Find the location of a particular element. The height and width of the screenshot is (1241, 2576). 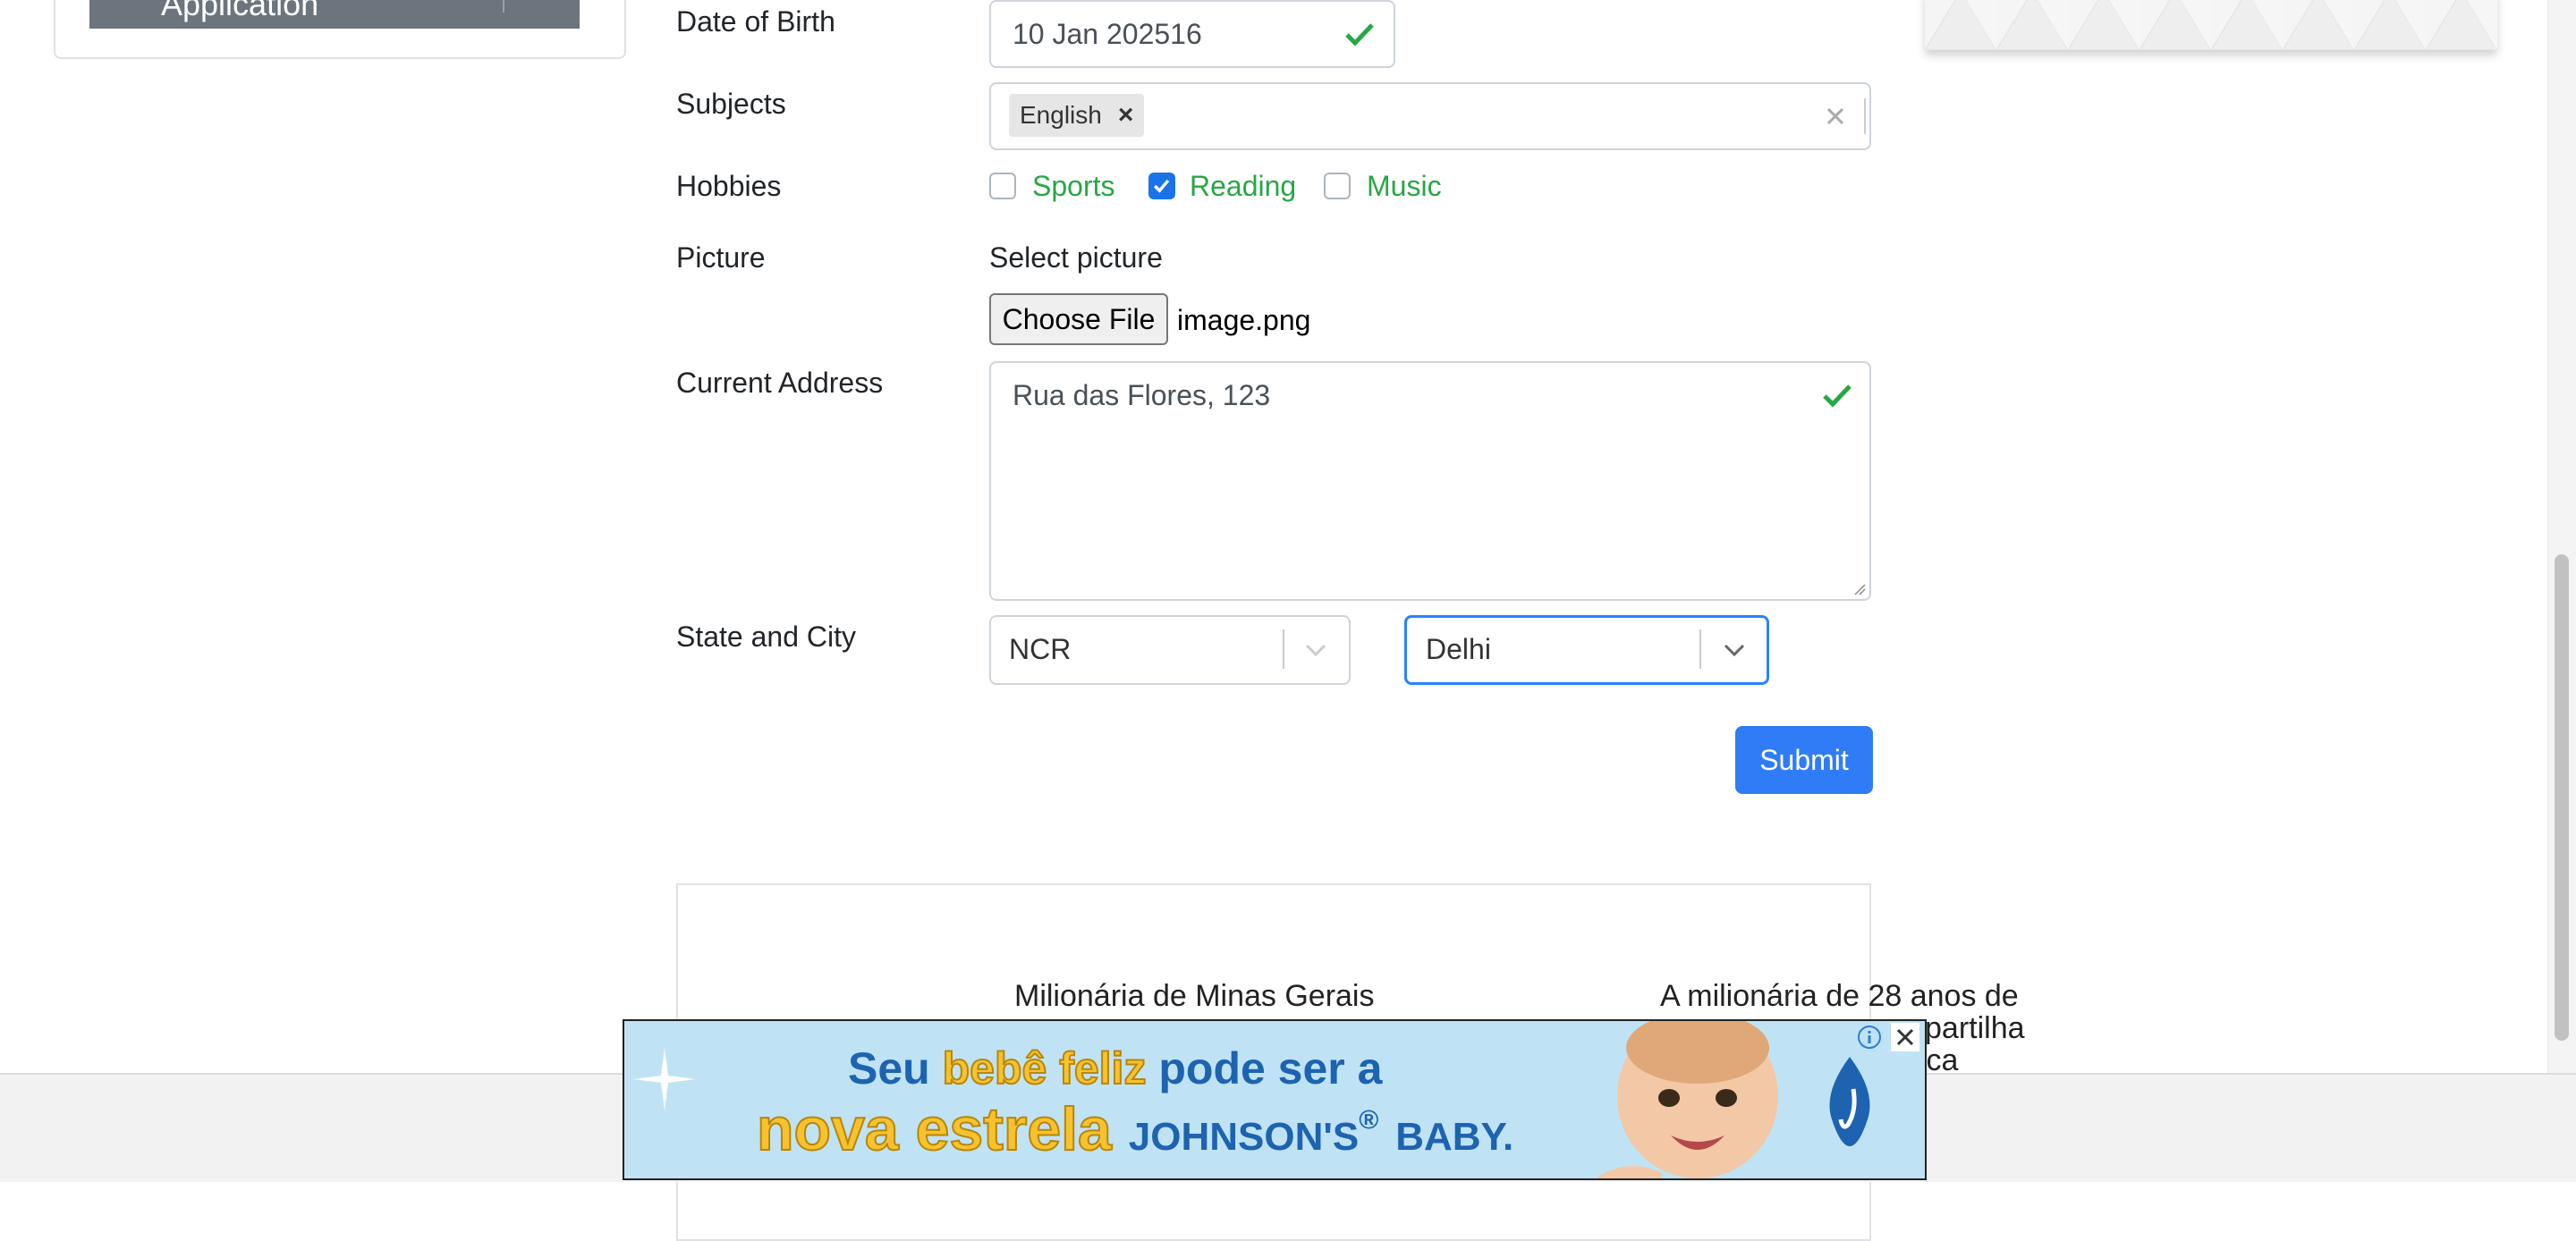

checkmark-icon is located at coordinates (1161, 186).